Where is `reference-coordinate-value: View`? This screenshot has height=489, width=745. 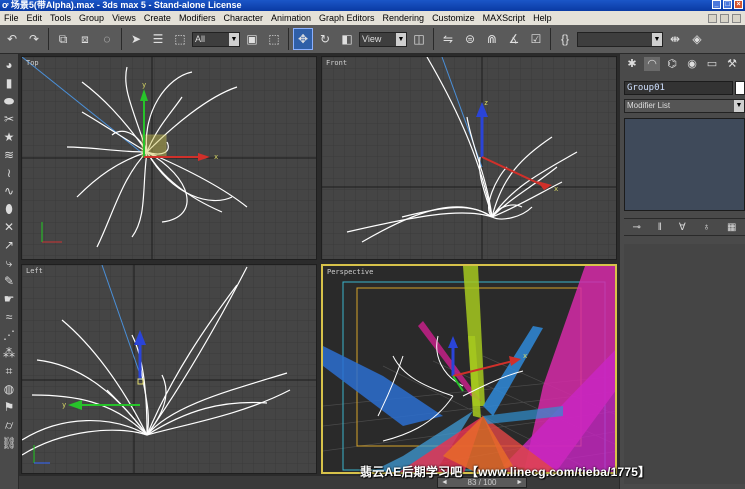
reference-coordinate-value: View is located at coordinates (372, 38).